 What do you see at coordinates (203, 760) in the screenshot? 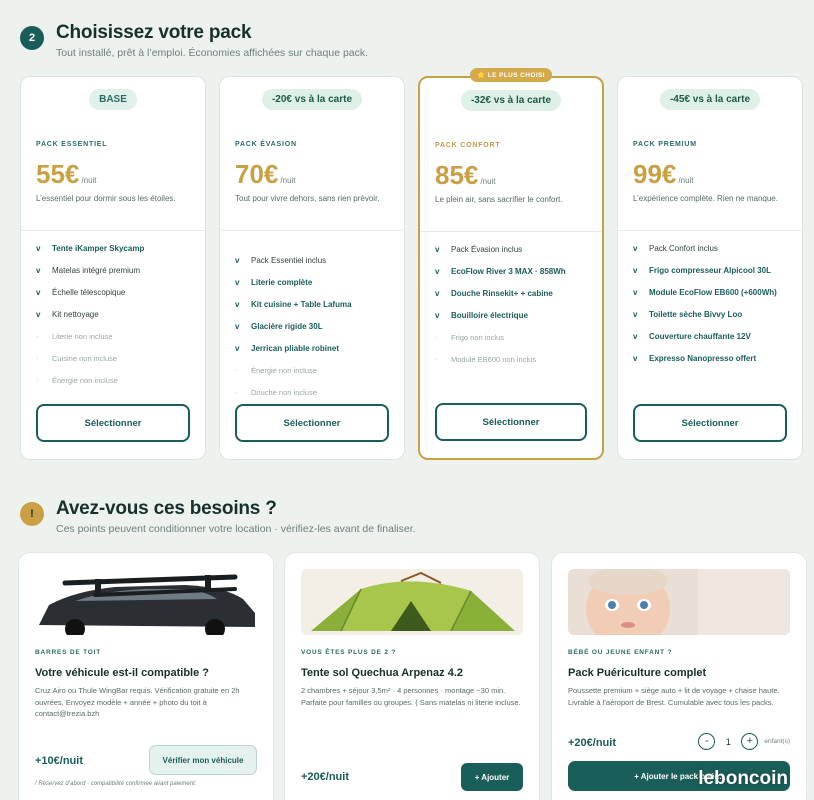
I see `verify-vehicle-button: Vérifier mon véhicule` at bounding box center [203, 760].